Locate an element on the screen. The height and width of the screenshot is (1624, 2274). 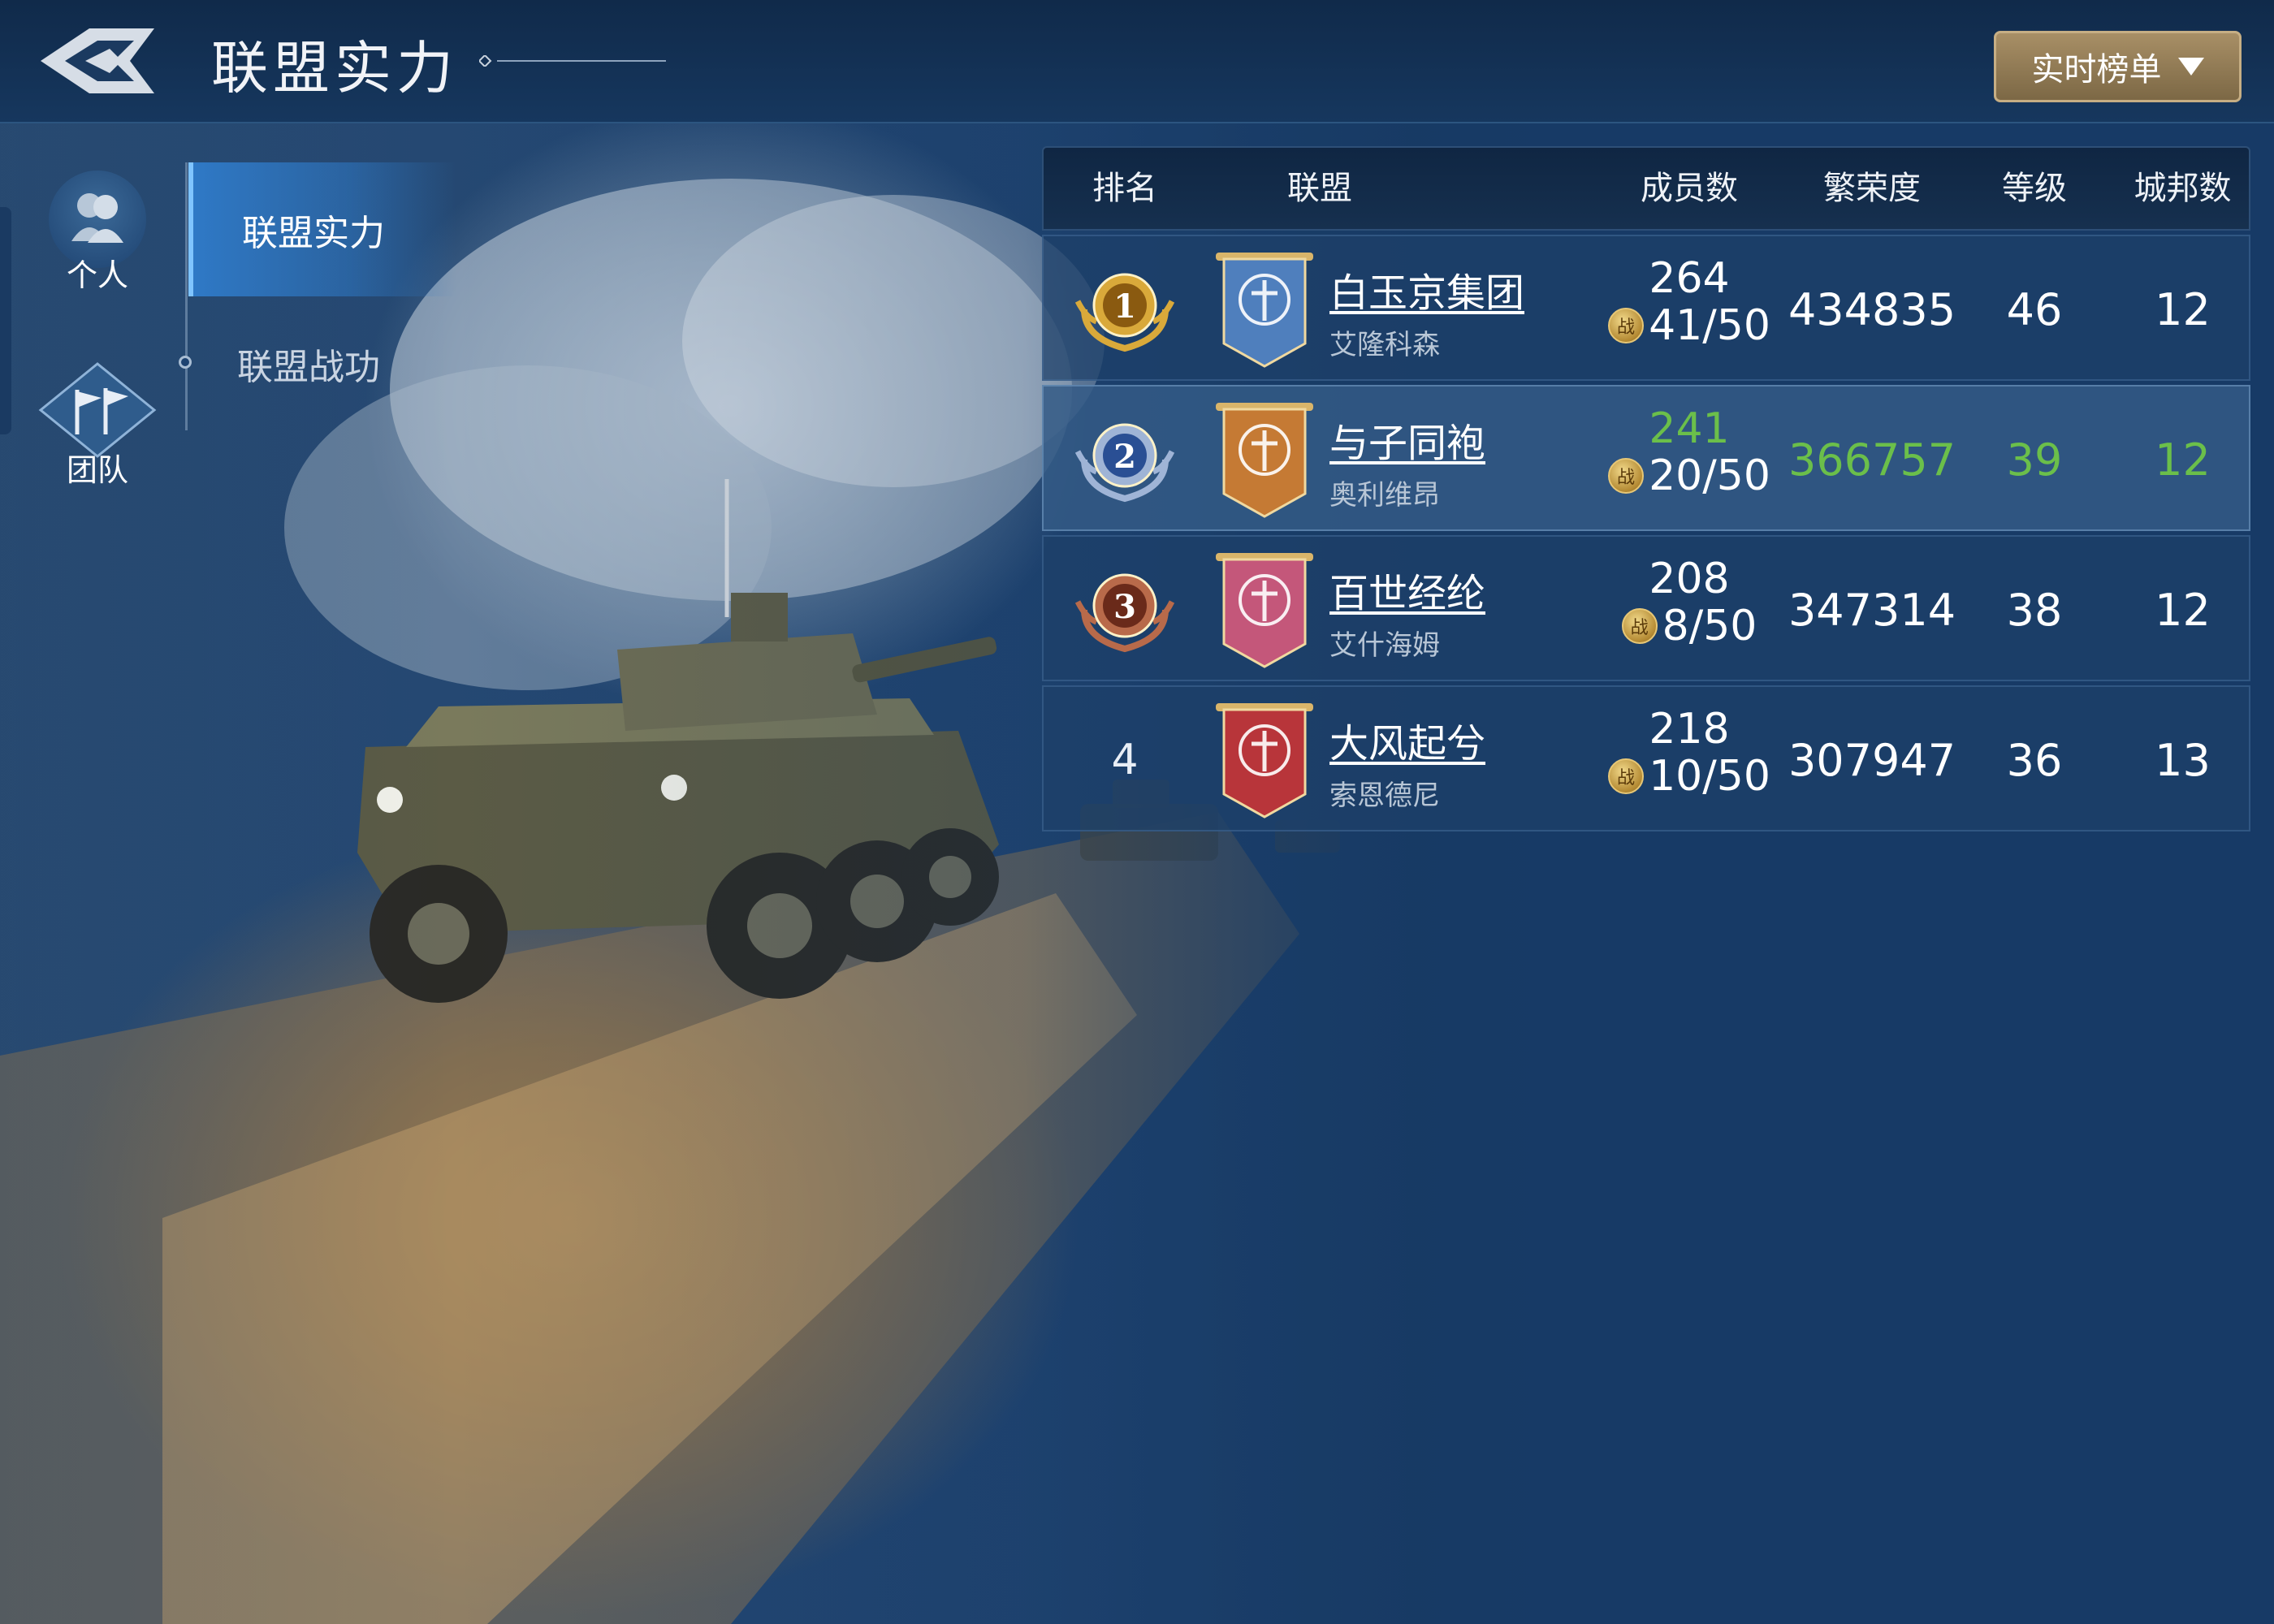
members-cell: 218 战 10/50 is located at coordinates (1690, 753).